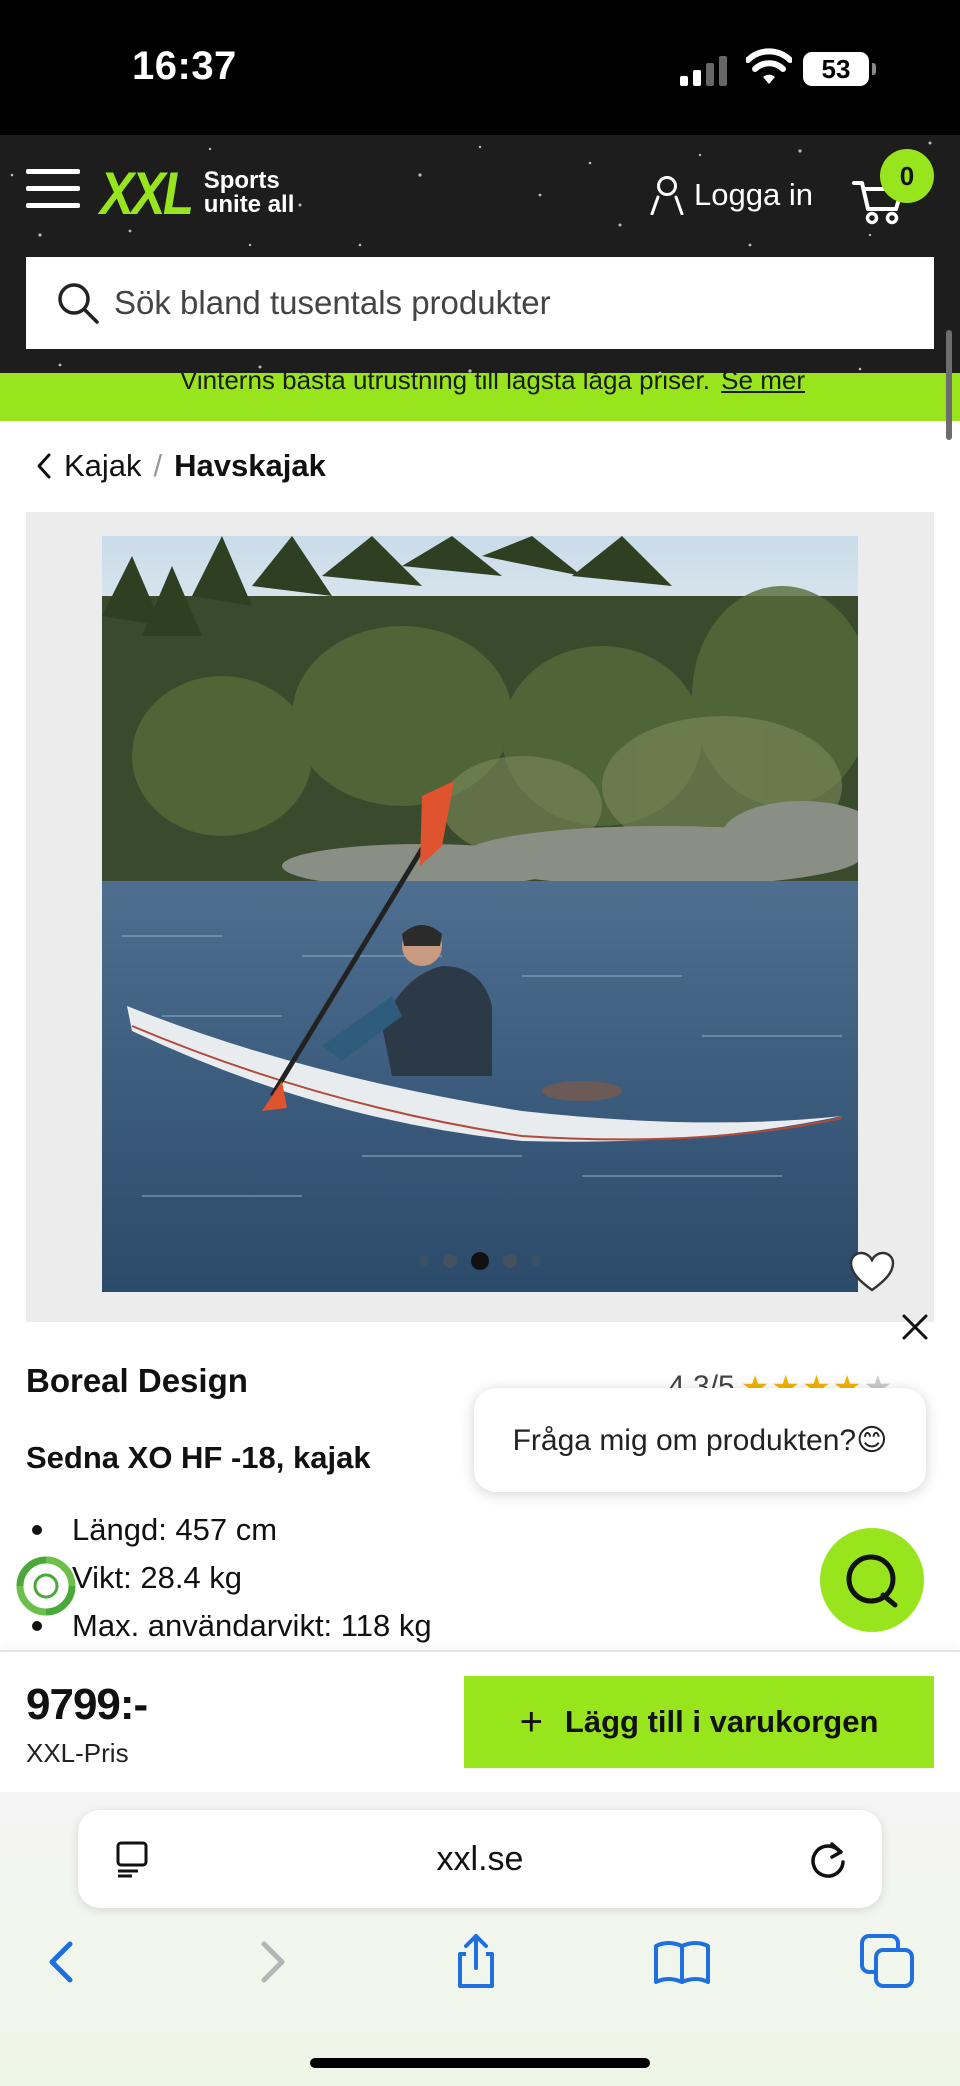 Image resolution: width=960 pixels, height=2086 pixels. I want to click on browser-nav-row, so click(480, 1972).